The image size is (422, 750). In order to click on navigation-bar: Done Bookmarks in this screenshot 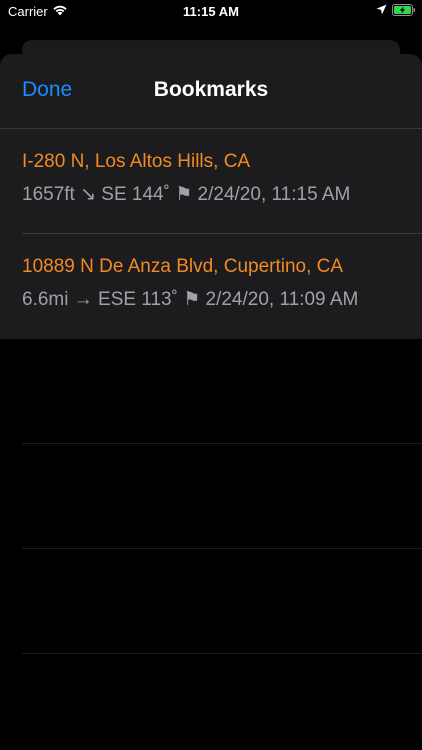, I will do `click(211, 91)`.